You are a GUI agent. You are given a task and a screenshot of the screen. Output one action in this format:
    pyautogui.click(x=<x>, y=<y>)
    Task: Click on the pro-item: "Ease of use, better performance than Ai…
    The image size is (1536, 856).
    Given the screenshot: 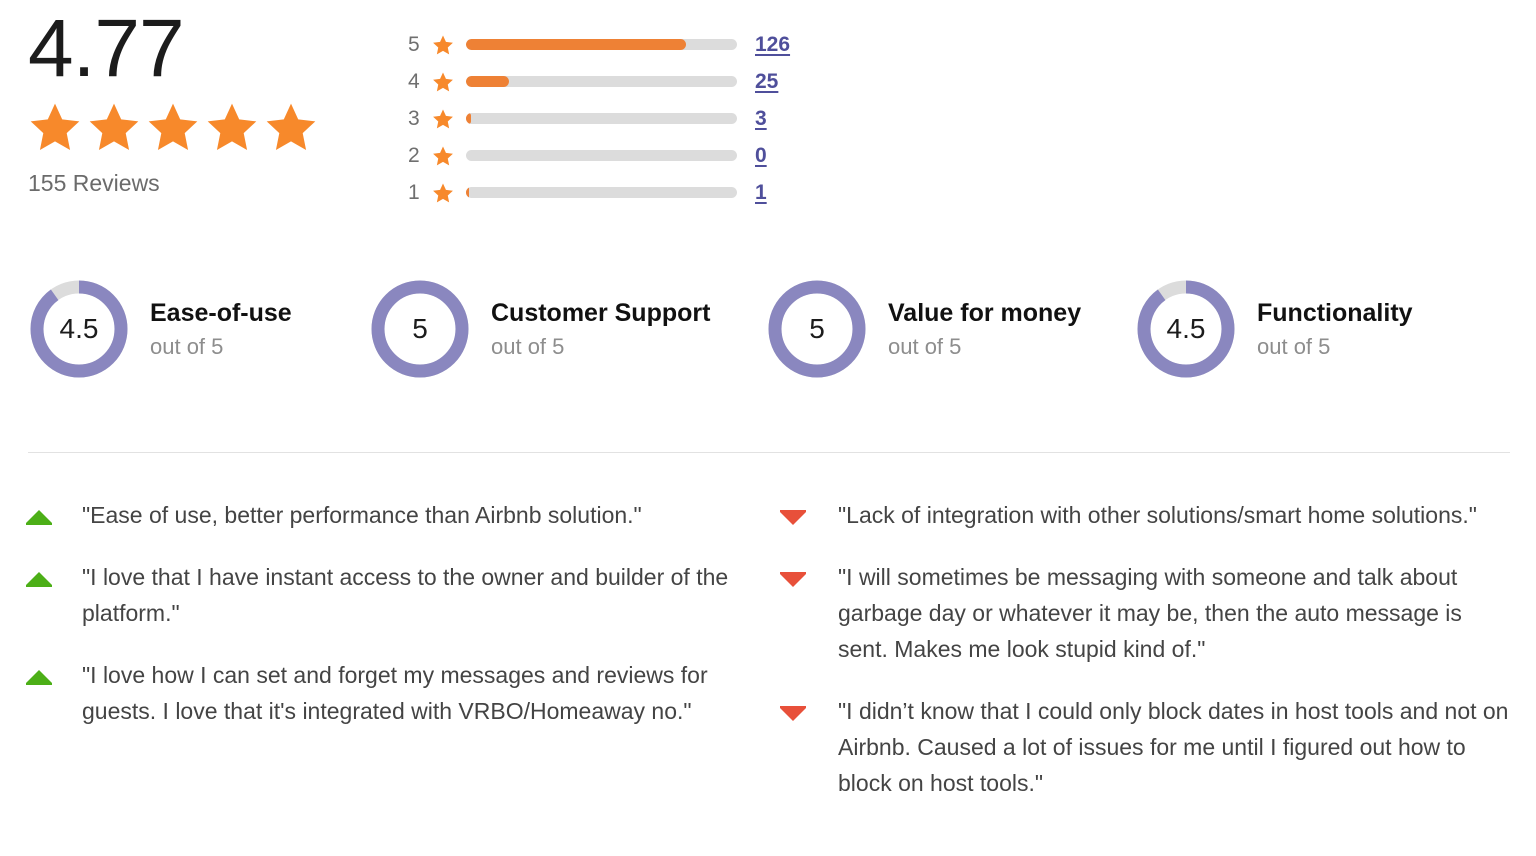 What is the action you would take?
    pyautogui.click(x=382, y=515)
    